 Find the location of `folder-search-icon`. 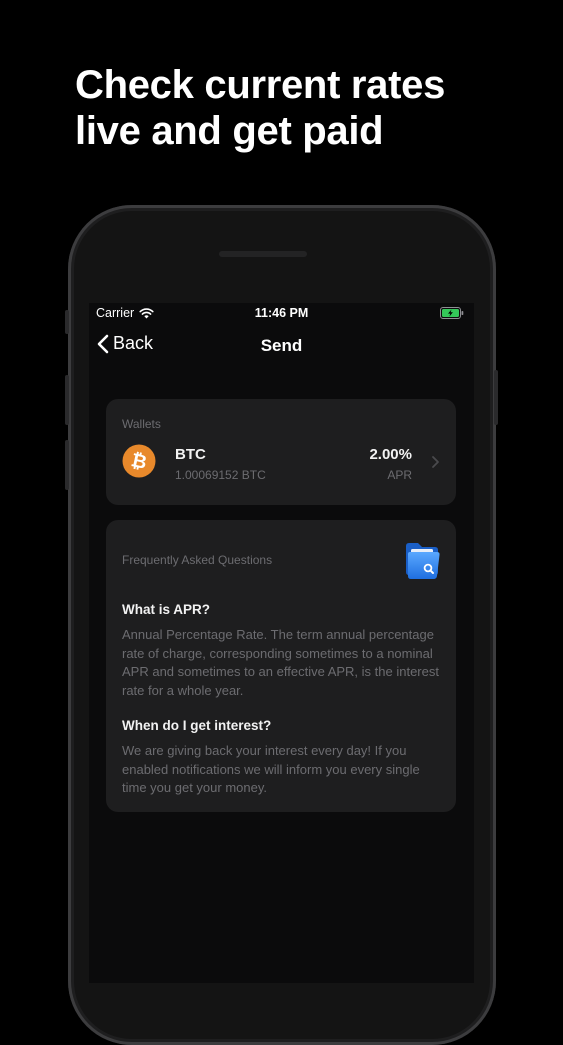

folder-search-icon is located at coordinates (423, 561).